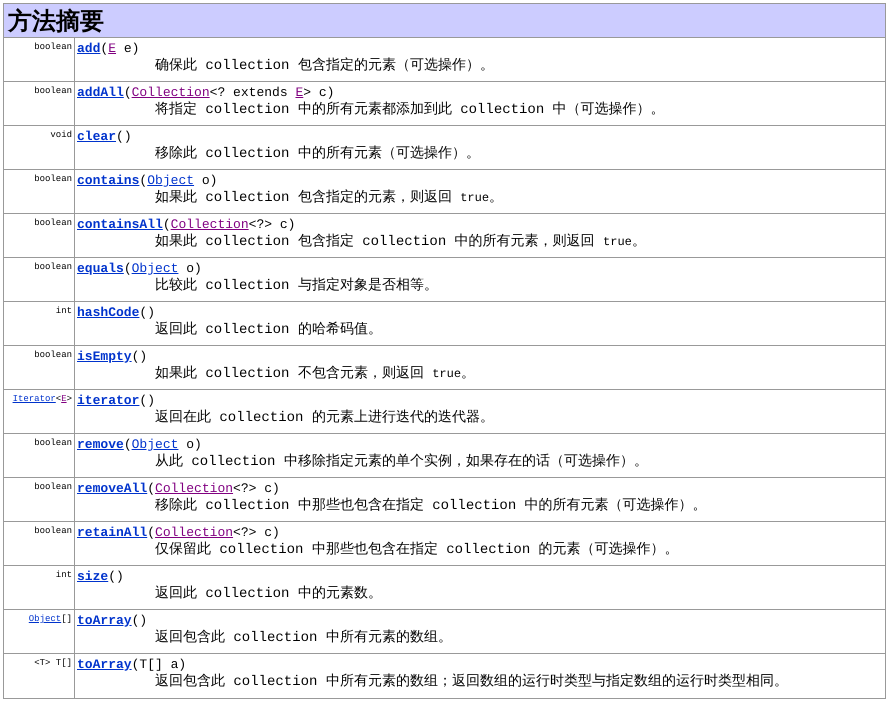 The height and width of the screenshot is (702, 889). I want to click on code-text: 确保此 collection 包含指定的元素（可选操作）。, so click(324, 66).